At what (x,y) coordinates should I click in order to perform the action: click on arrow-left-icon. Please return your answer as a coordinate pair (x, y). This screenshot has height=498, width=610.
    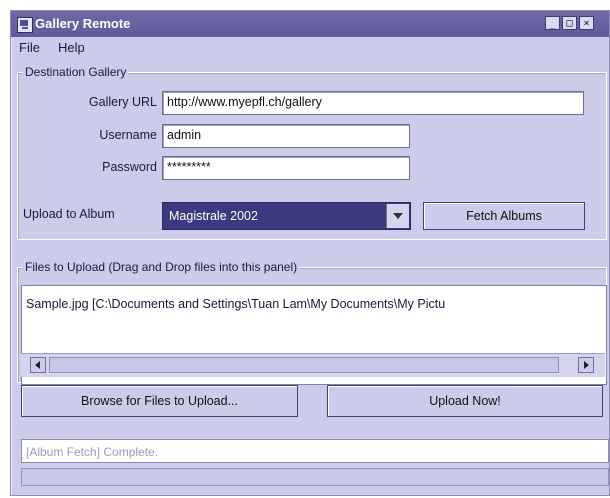
    Looking at the image, I should click on (38, 365).